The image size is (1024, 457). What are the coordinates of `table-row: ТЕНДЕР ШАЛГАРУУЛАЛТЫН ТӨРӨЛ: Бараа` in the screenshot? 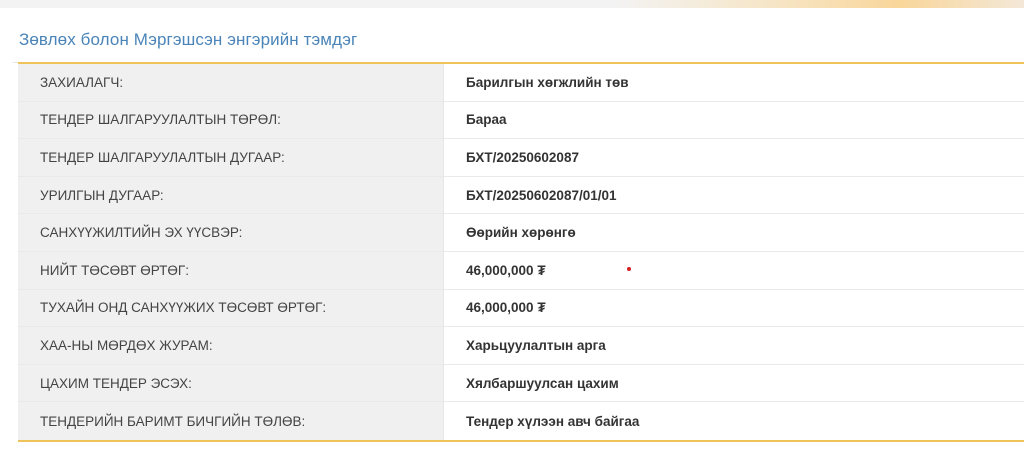 It's located at (521, 120).